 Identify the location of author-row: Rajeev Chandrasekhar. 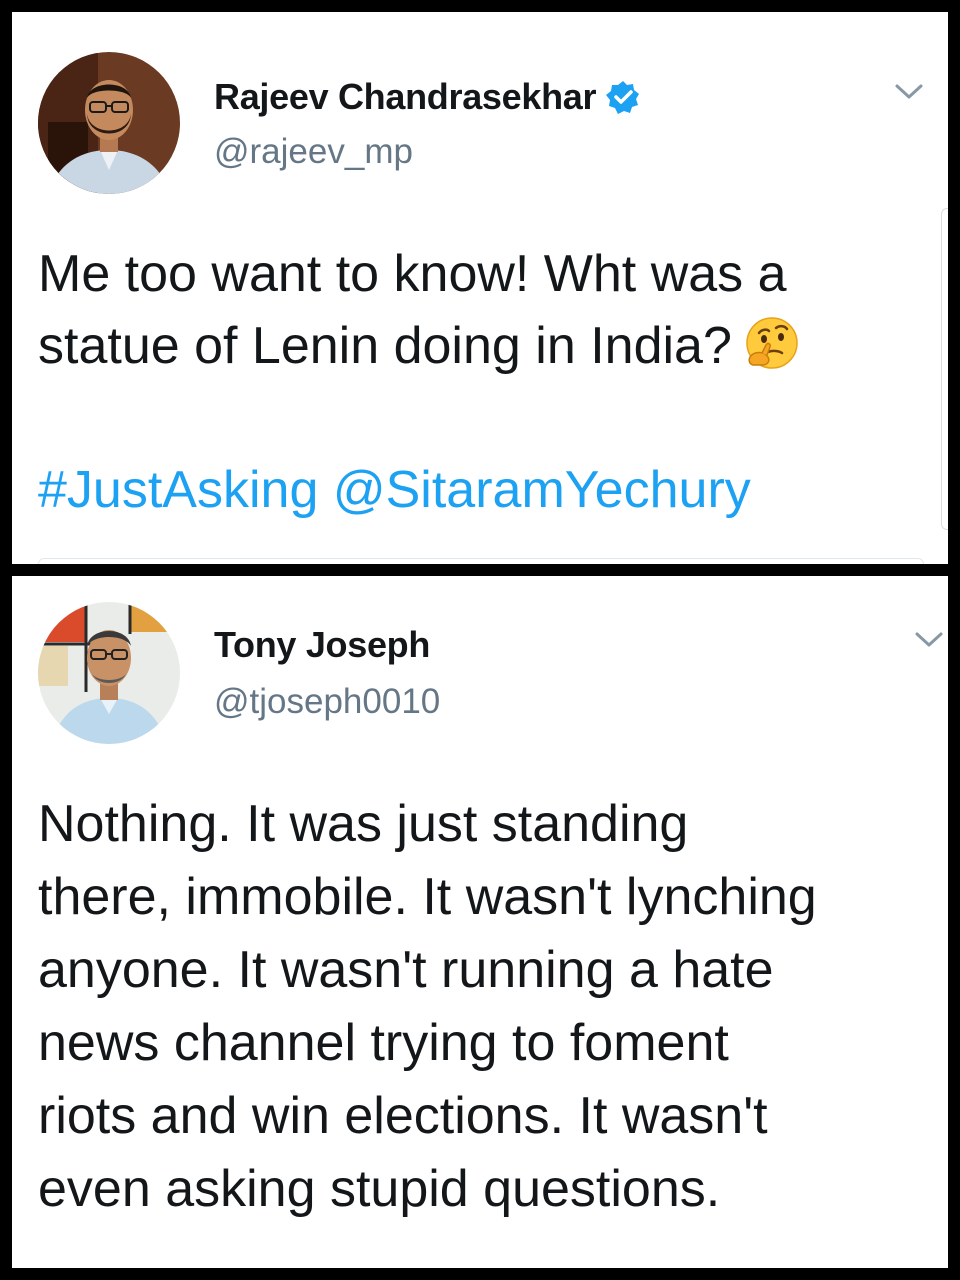
(427, 97).